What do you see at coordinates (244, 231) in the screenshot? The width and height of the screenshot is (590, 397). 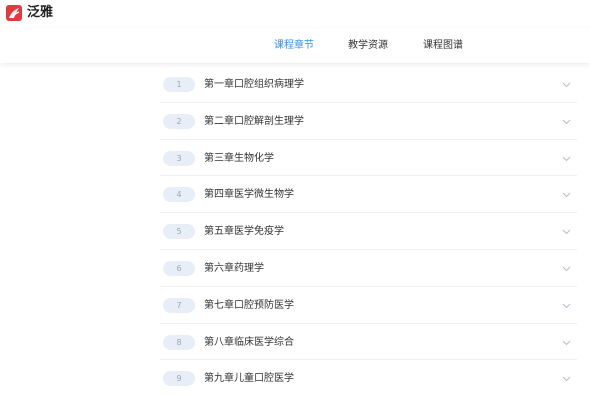 I see `chapter-title: 第五章医学免疫学` at bounding box center [244, 231].